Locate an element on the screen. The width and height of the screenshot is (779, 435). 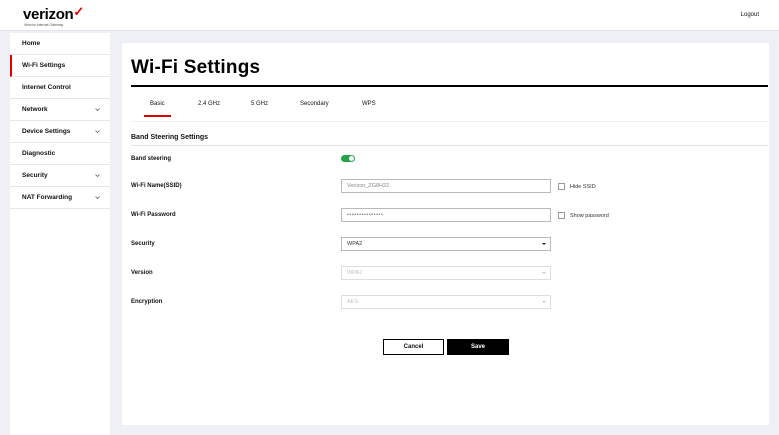
tab-secondary: Secondary is located at coordinates (314, 104).